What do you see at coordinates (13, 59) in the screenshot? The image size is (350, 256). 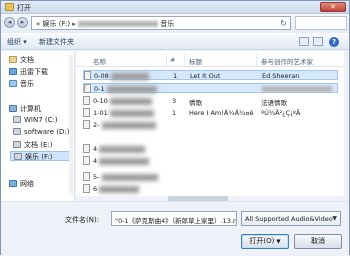 I see `document-icon` at bounding box center [13, 59].